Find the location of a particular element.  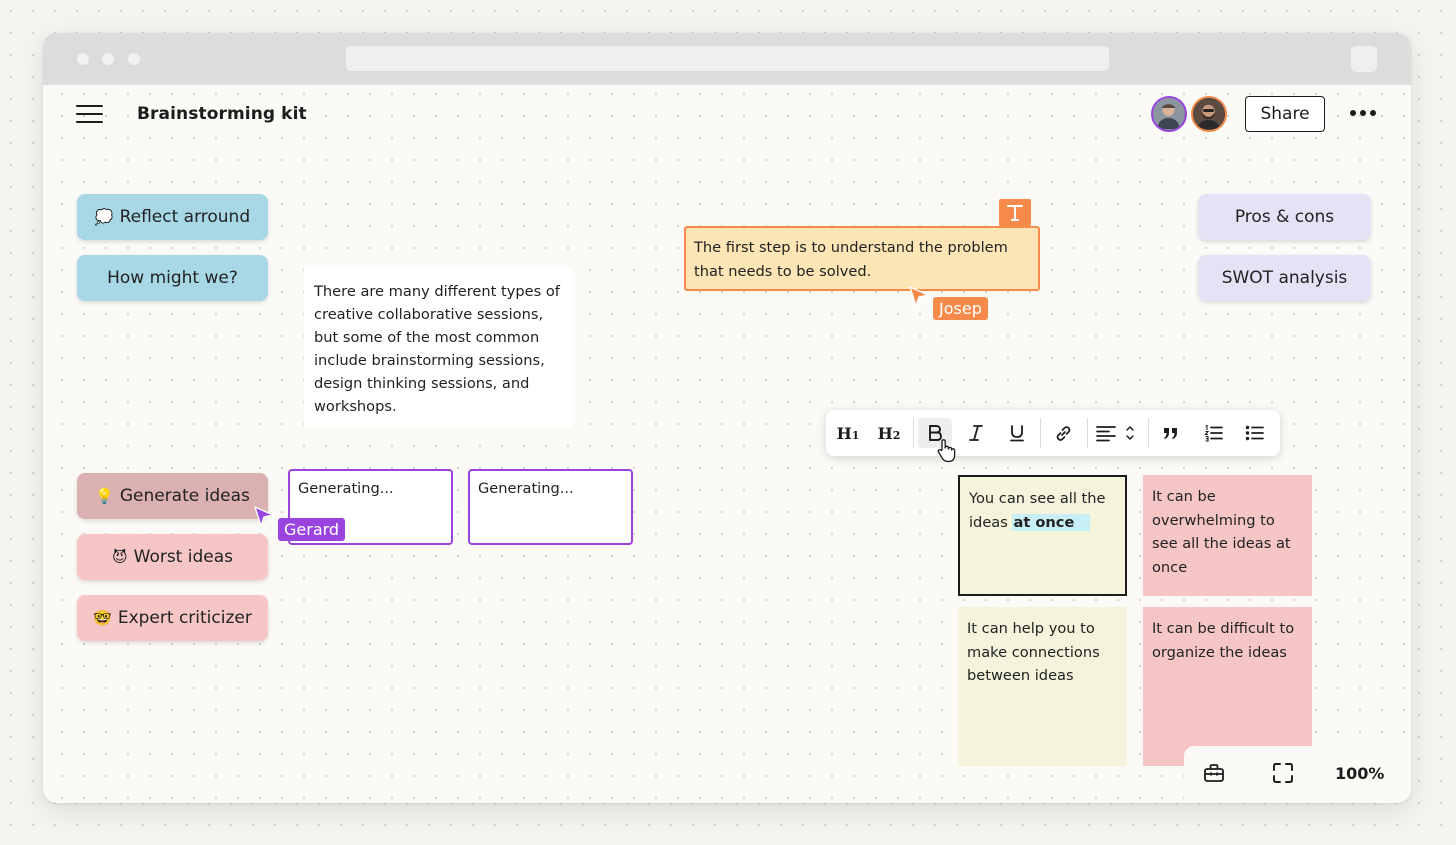

quote-button is located at coordinates (1171, 433).